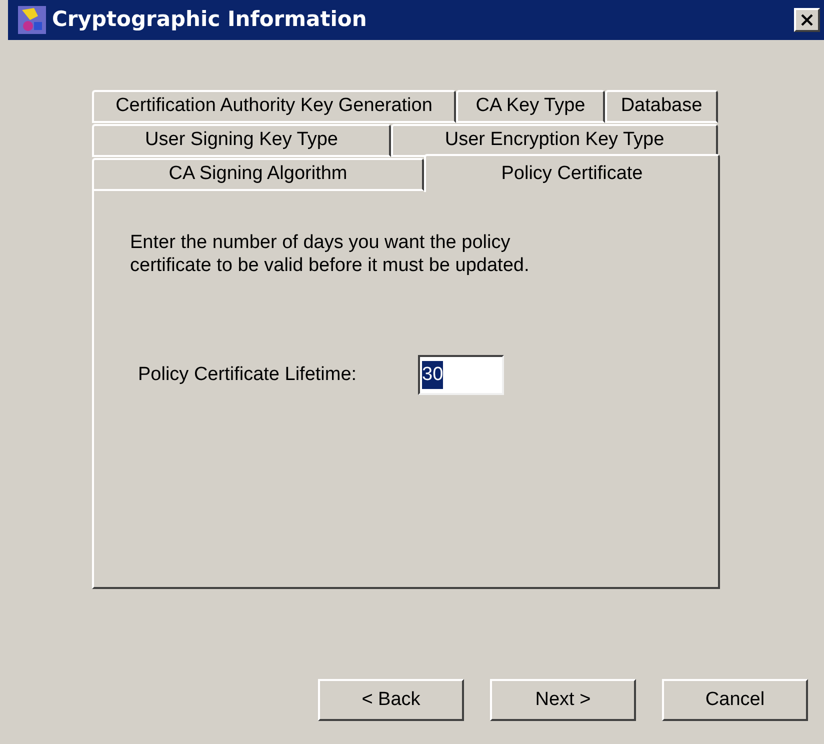 This screenshot has width=824, height=744. I want to click on tab: User Signing Key Type, so click(241, 140).